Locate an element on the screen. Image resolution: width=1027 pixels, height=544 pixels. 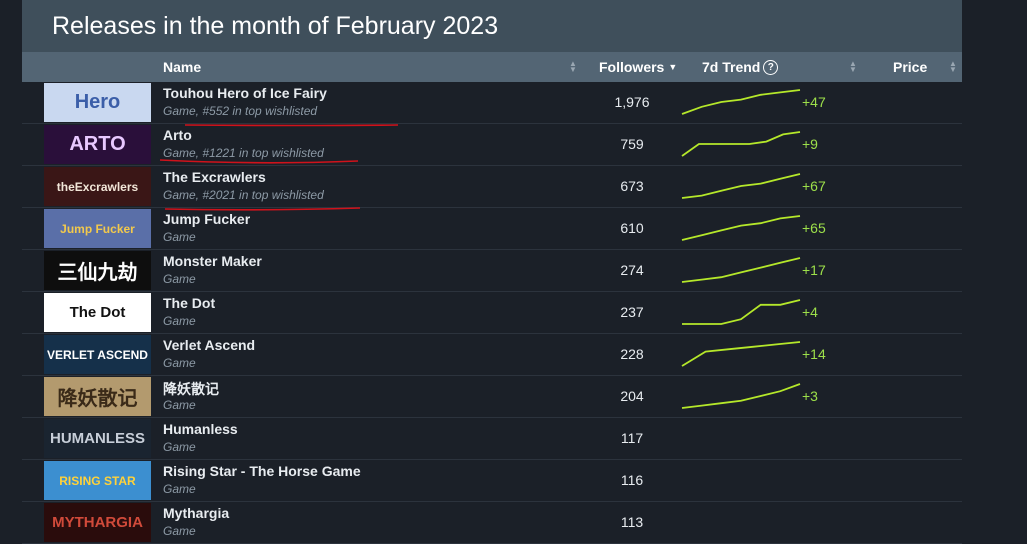
trend-value: +17 is located at coordinates (814, 270).